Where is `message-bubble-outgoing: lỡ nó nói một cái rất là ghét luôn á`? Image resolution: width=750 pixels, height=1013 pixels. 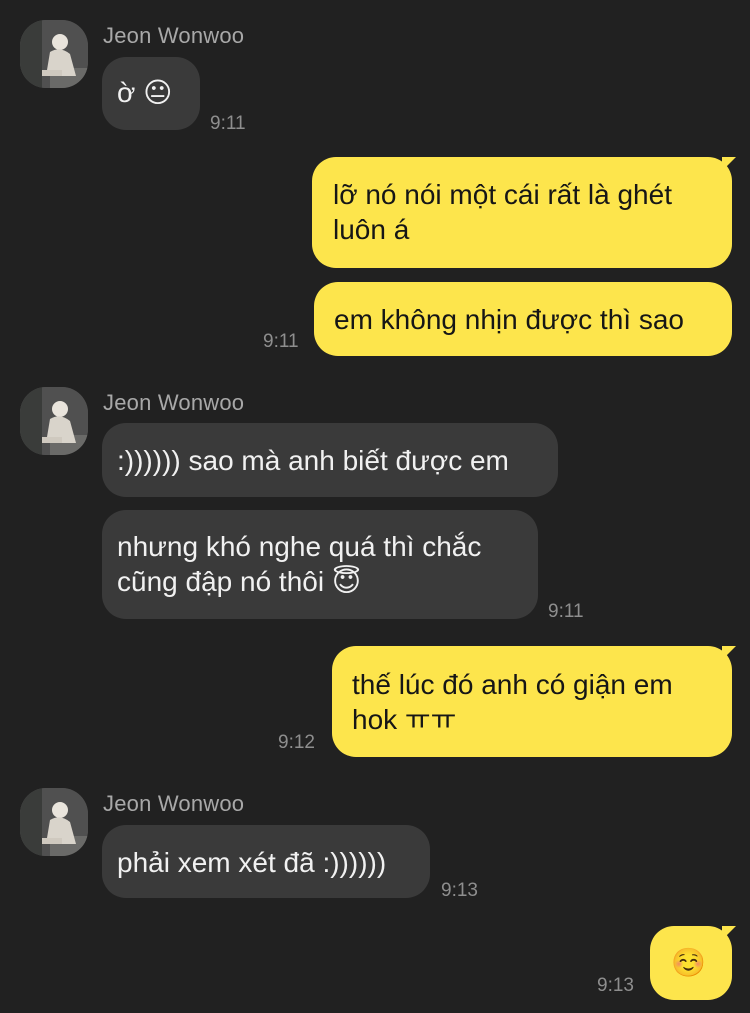 message-bubble-outgoing: lỡ nó nói một cái rất là ghét luôn á is located at coordinates (522, 212).